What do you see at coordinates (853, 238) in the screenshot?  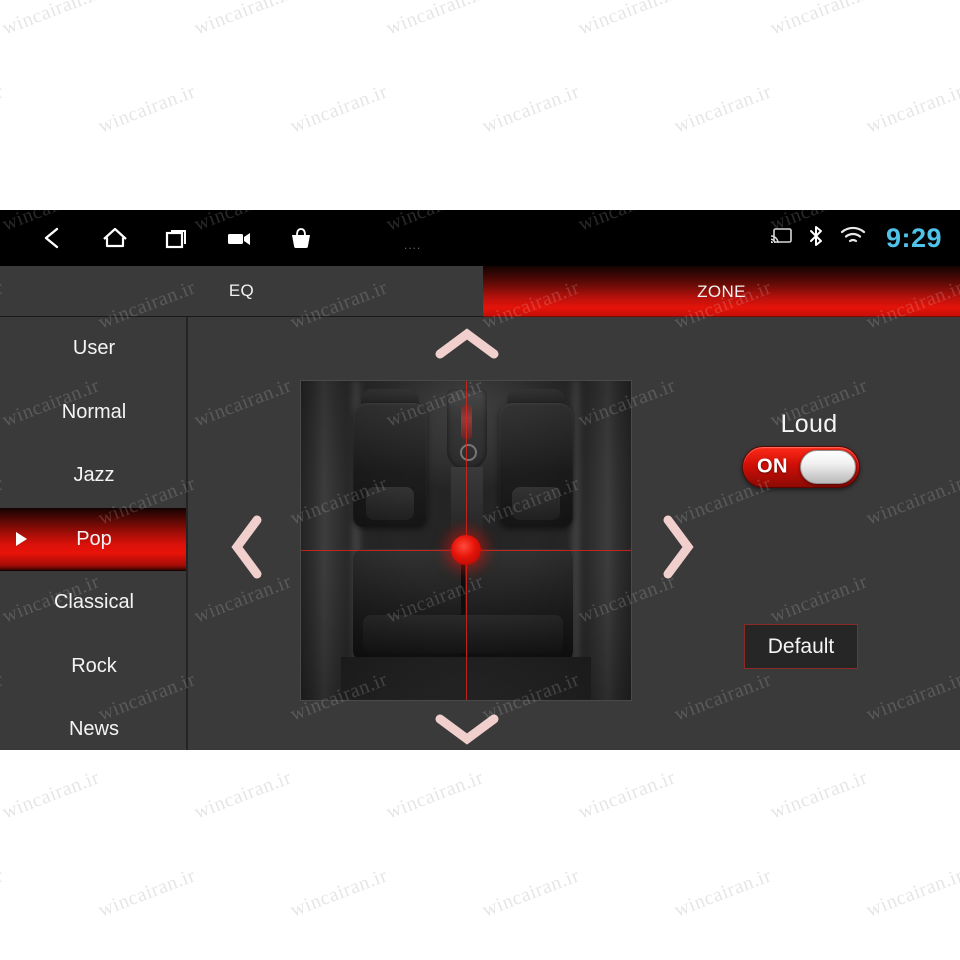 I see `wifi-icon` at bounding box center [853, 238].